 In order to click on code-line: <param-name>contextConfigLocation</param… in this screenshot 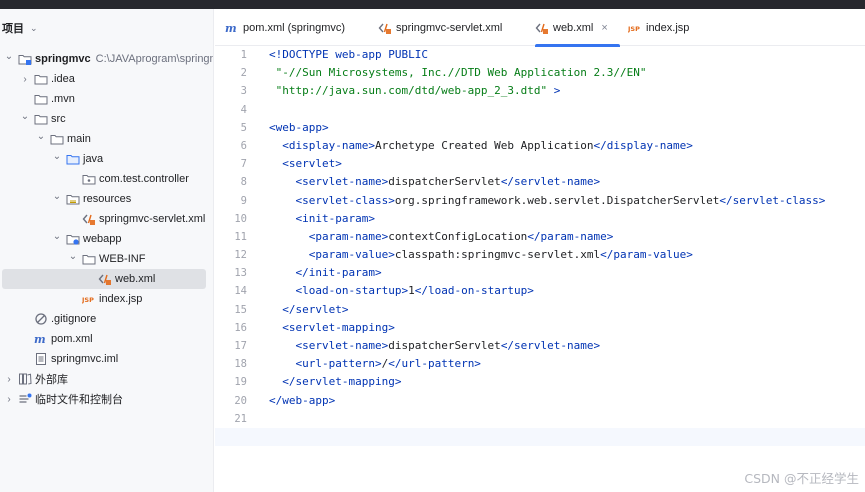, I will do `click(567, 237)`.